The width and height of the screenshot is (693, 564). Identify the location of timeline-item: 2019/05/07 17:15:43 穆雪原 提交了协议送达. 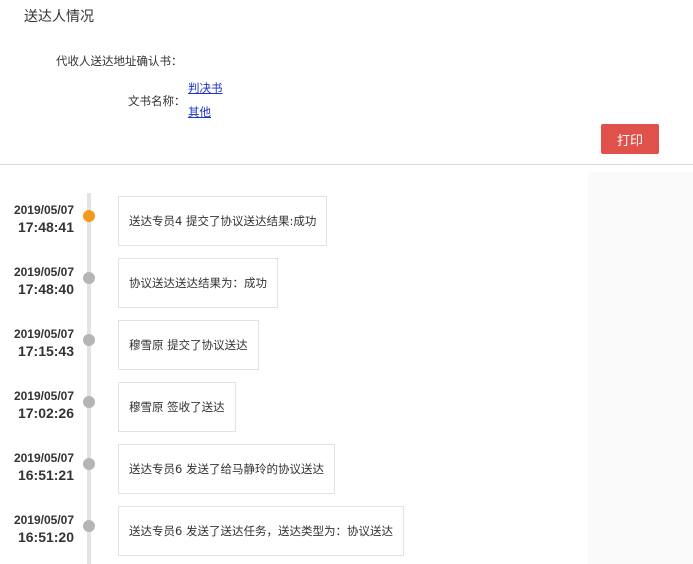
(346, 348).